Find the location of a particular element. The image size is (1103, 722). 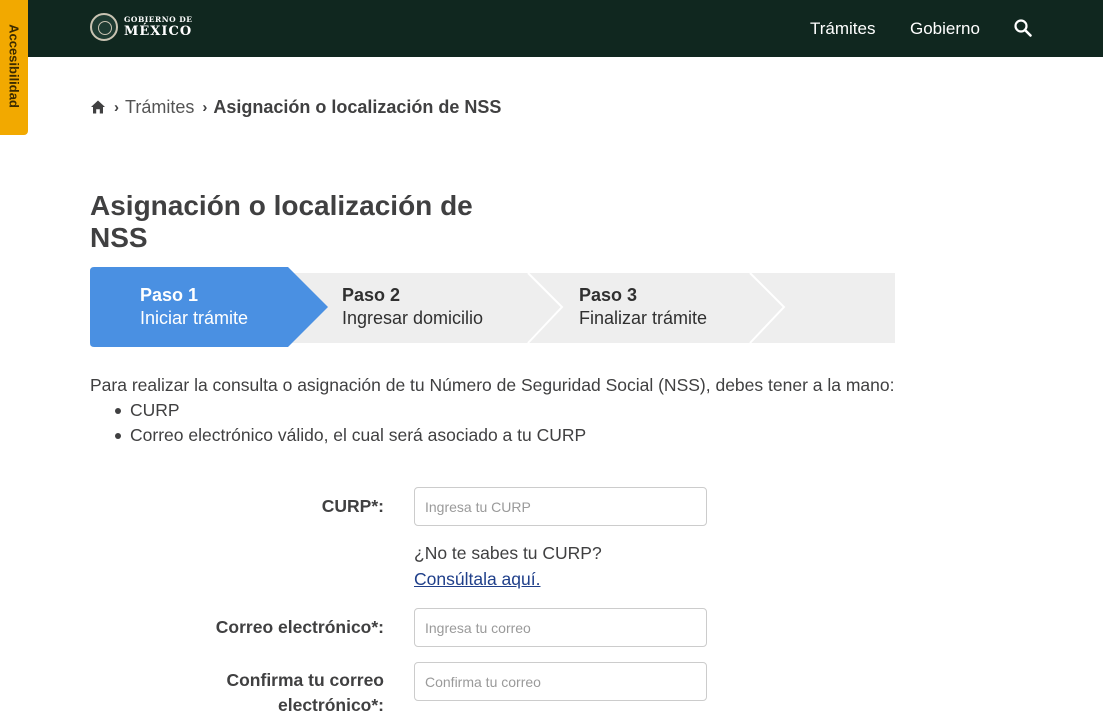

search-icon is located at coordinates (1023, 28).